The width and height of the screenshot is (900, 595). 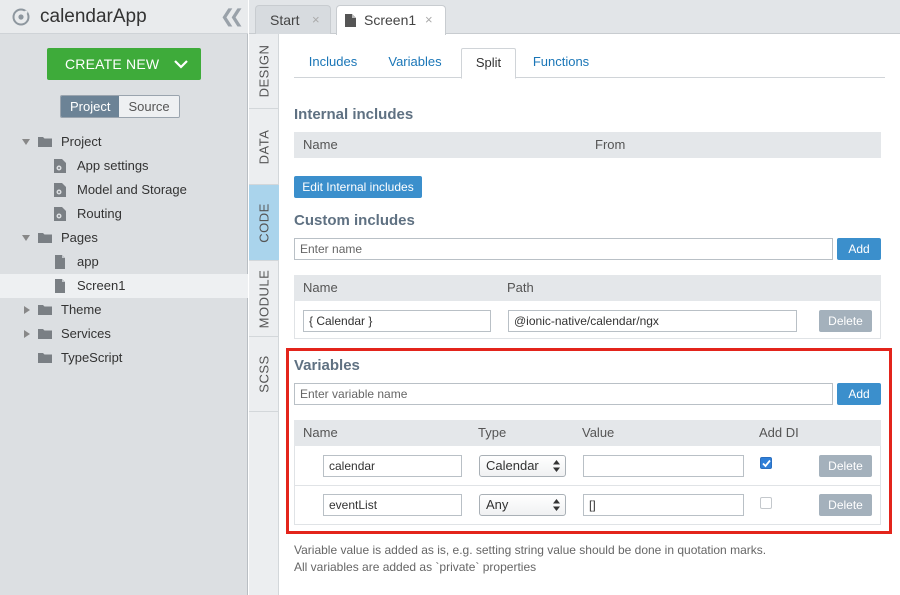 I want to click on chevron-down-icon, so click(x=181, y=64).